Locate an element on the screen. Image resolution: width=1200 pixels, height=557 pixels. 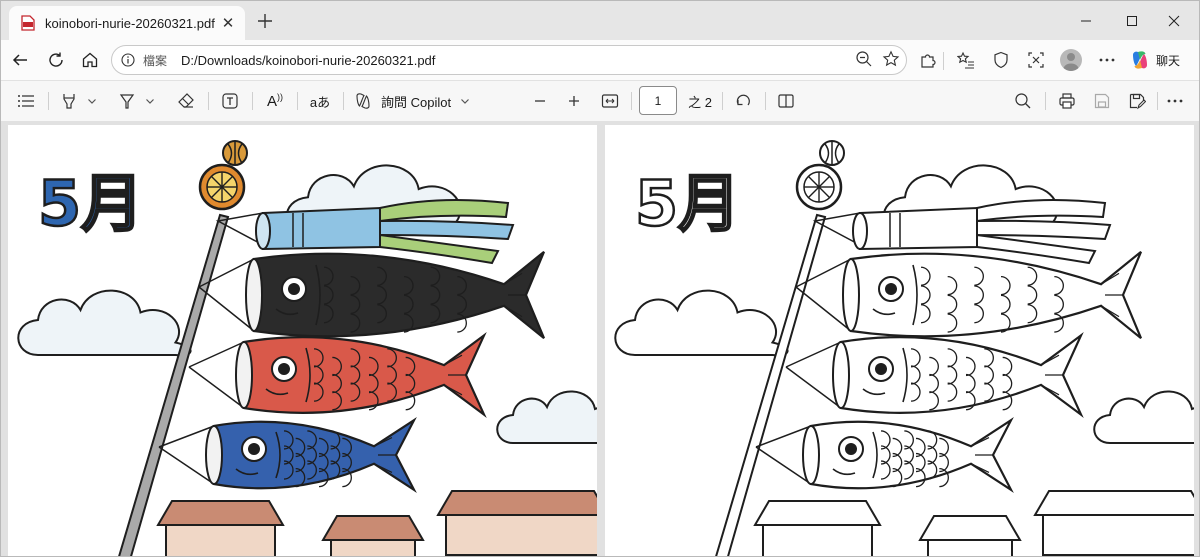
draw-button is located at coordinates (137, 101).